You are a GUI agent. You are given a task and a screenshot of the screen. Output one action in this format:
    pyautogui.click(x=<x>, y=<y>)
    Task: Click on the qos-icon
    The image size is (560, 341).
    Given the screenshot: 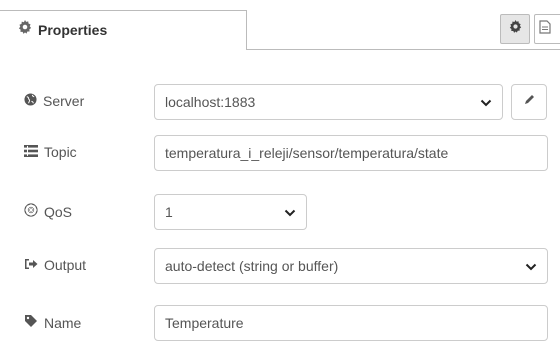 What is the action you would take?
    pyautogui.click(x=31, y=211)
    